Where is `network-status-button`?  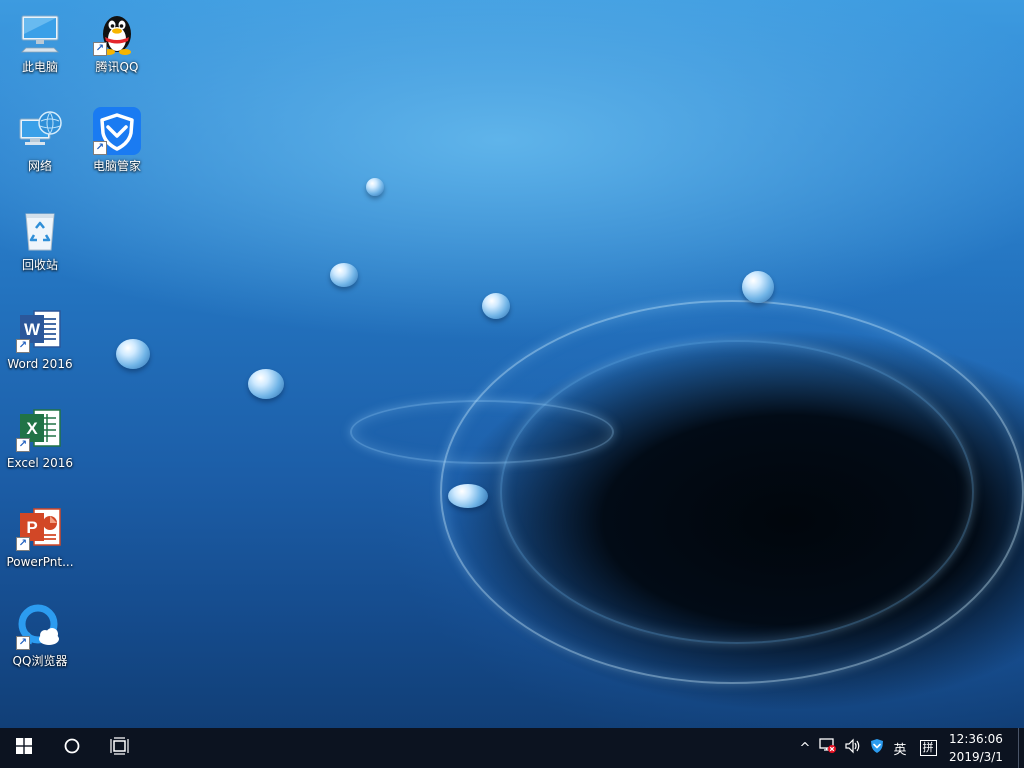
network-status-button is located at coordinates (828, 748).